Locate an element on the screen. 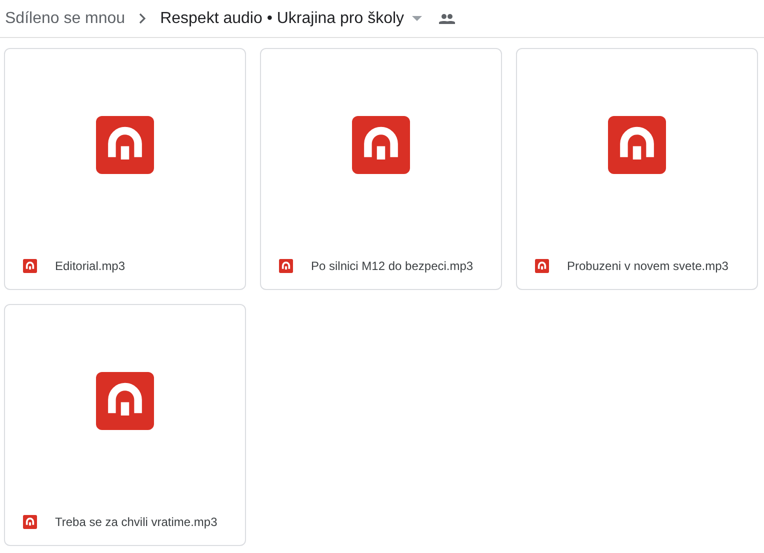 The image size is (764, 553). file-name: Editorial.mp3 is located at coordinates (90, 266).